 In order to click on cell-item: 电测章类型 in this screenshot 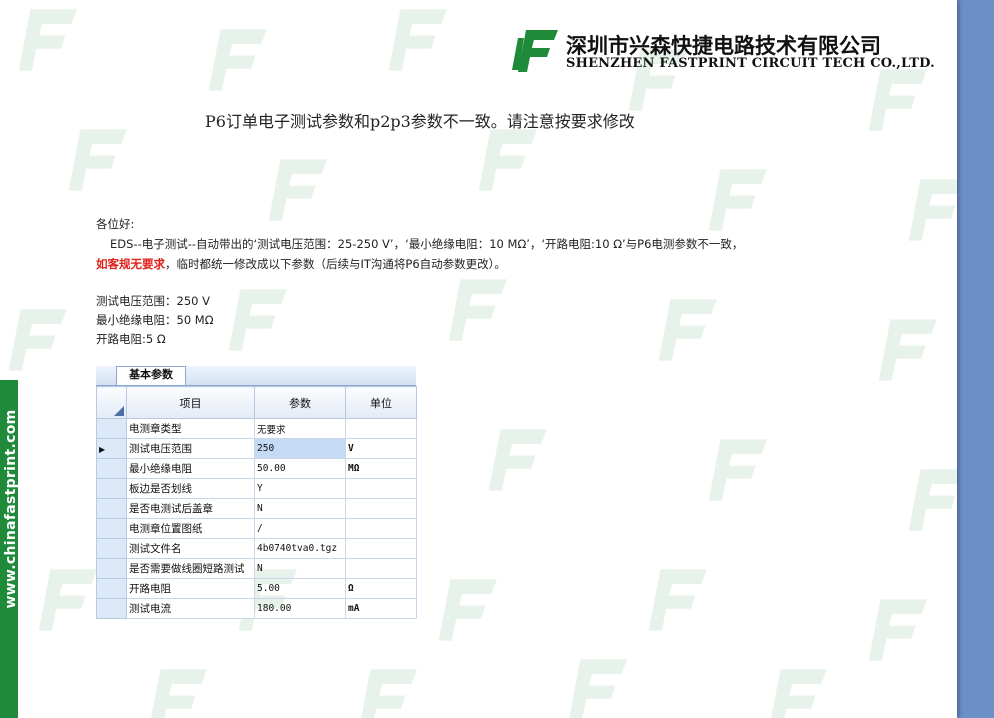, I will do `click(190, 428)`.